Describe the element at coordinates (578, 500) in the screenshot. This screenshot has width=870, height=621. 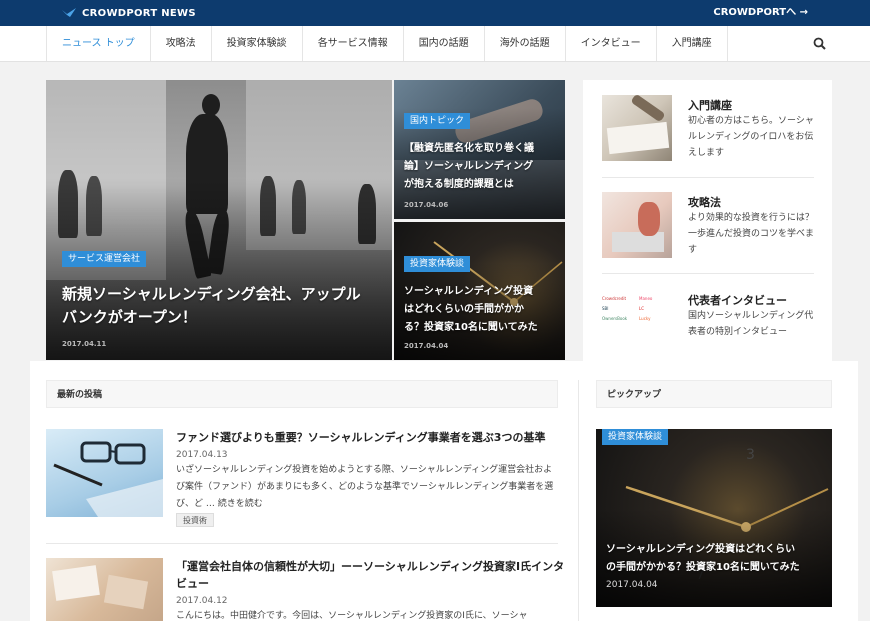
I see `column-divider` at that location.